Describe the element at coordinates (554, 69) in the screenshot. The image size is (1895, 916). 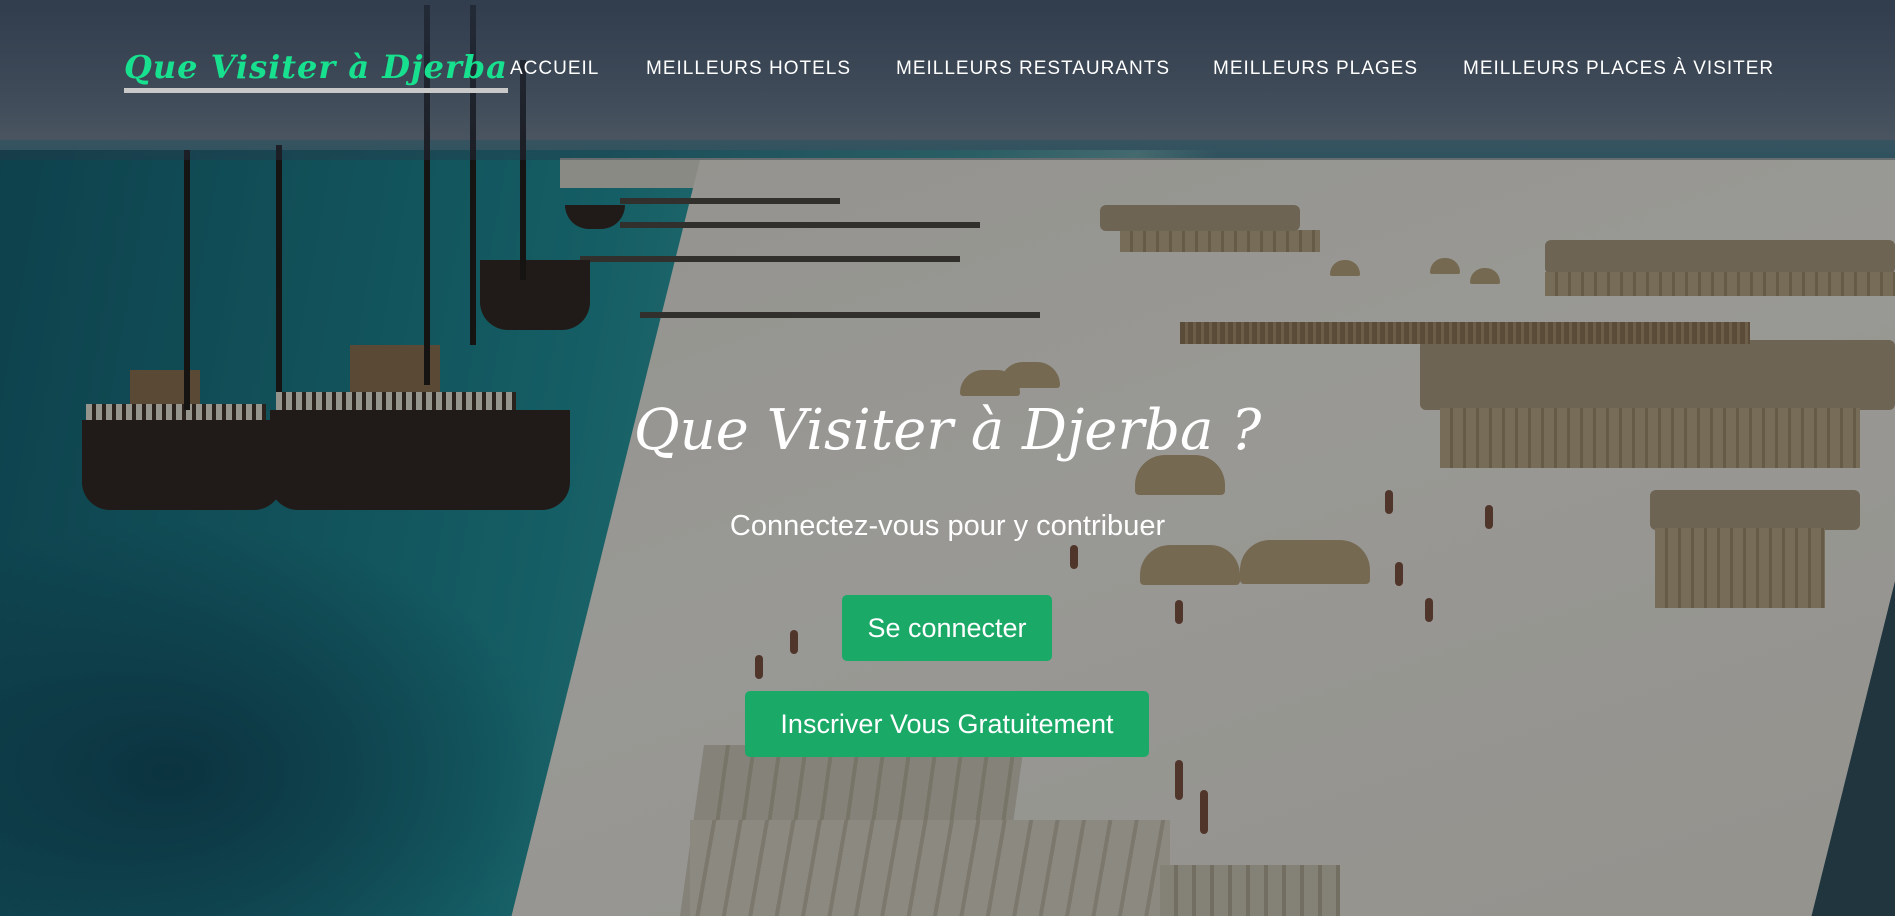
I see `nav-item-accueil: ACCUEIL` at that location.